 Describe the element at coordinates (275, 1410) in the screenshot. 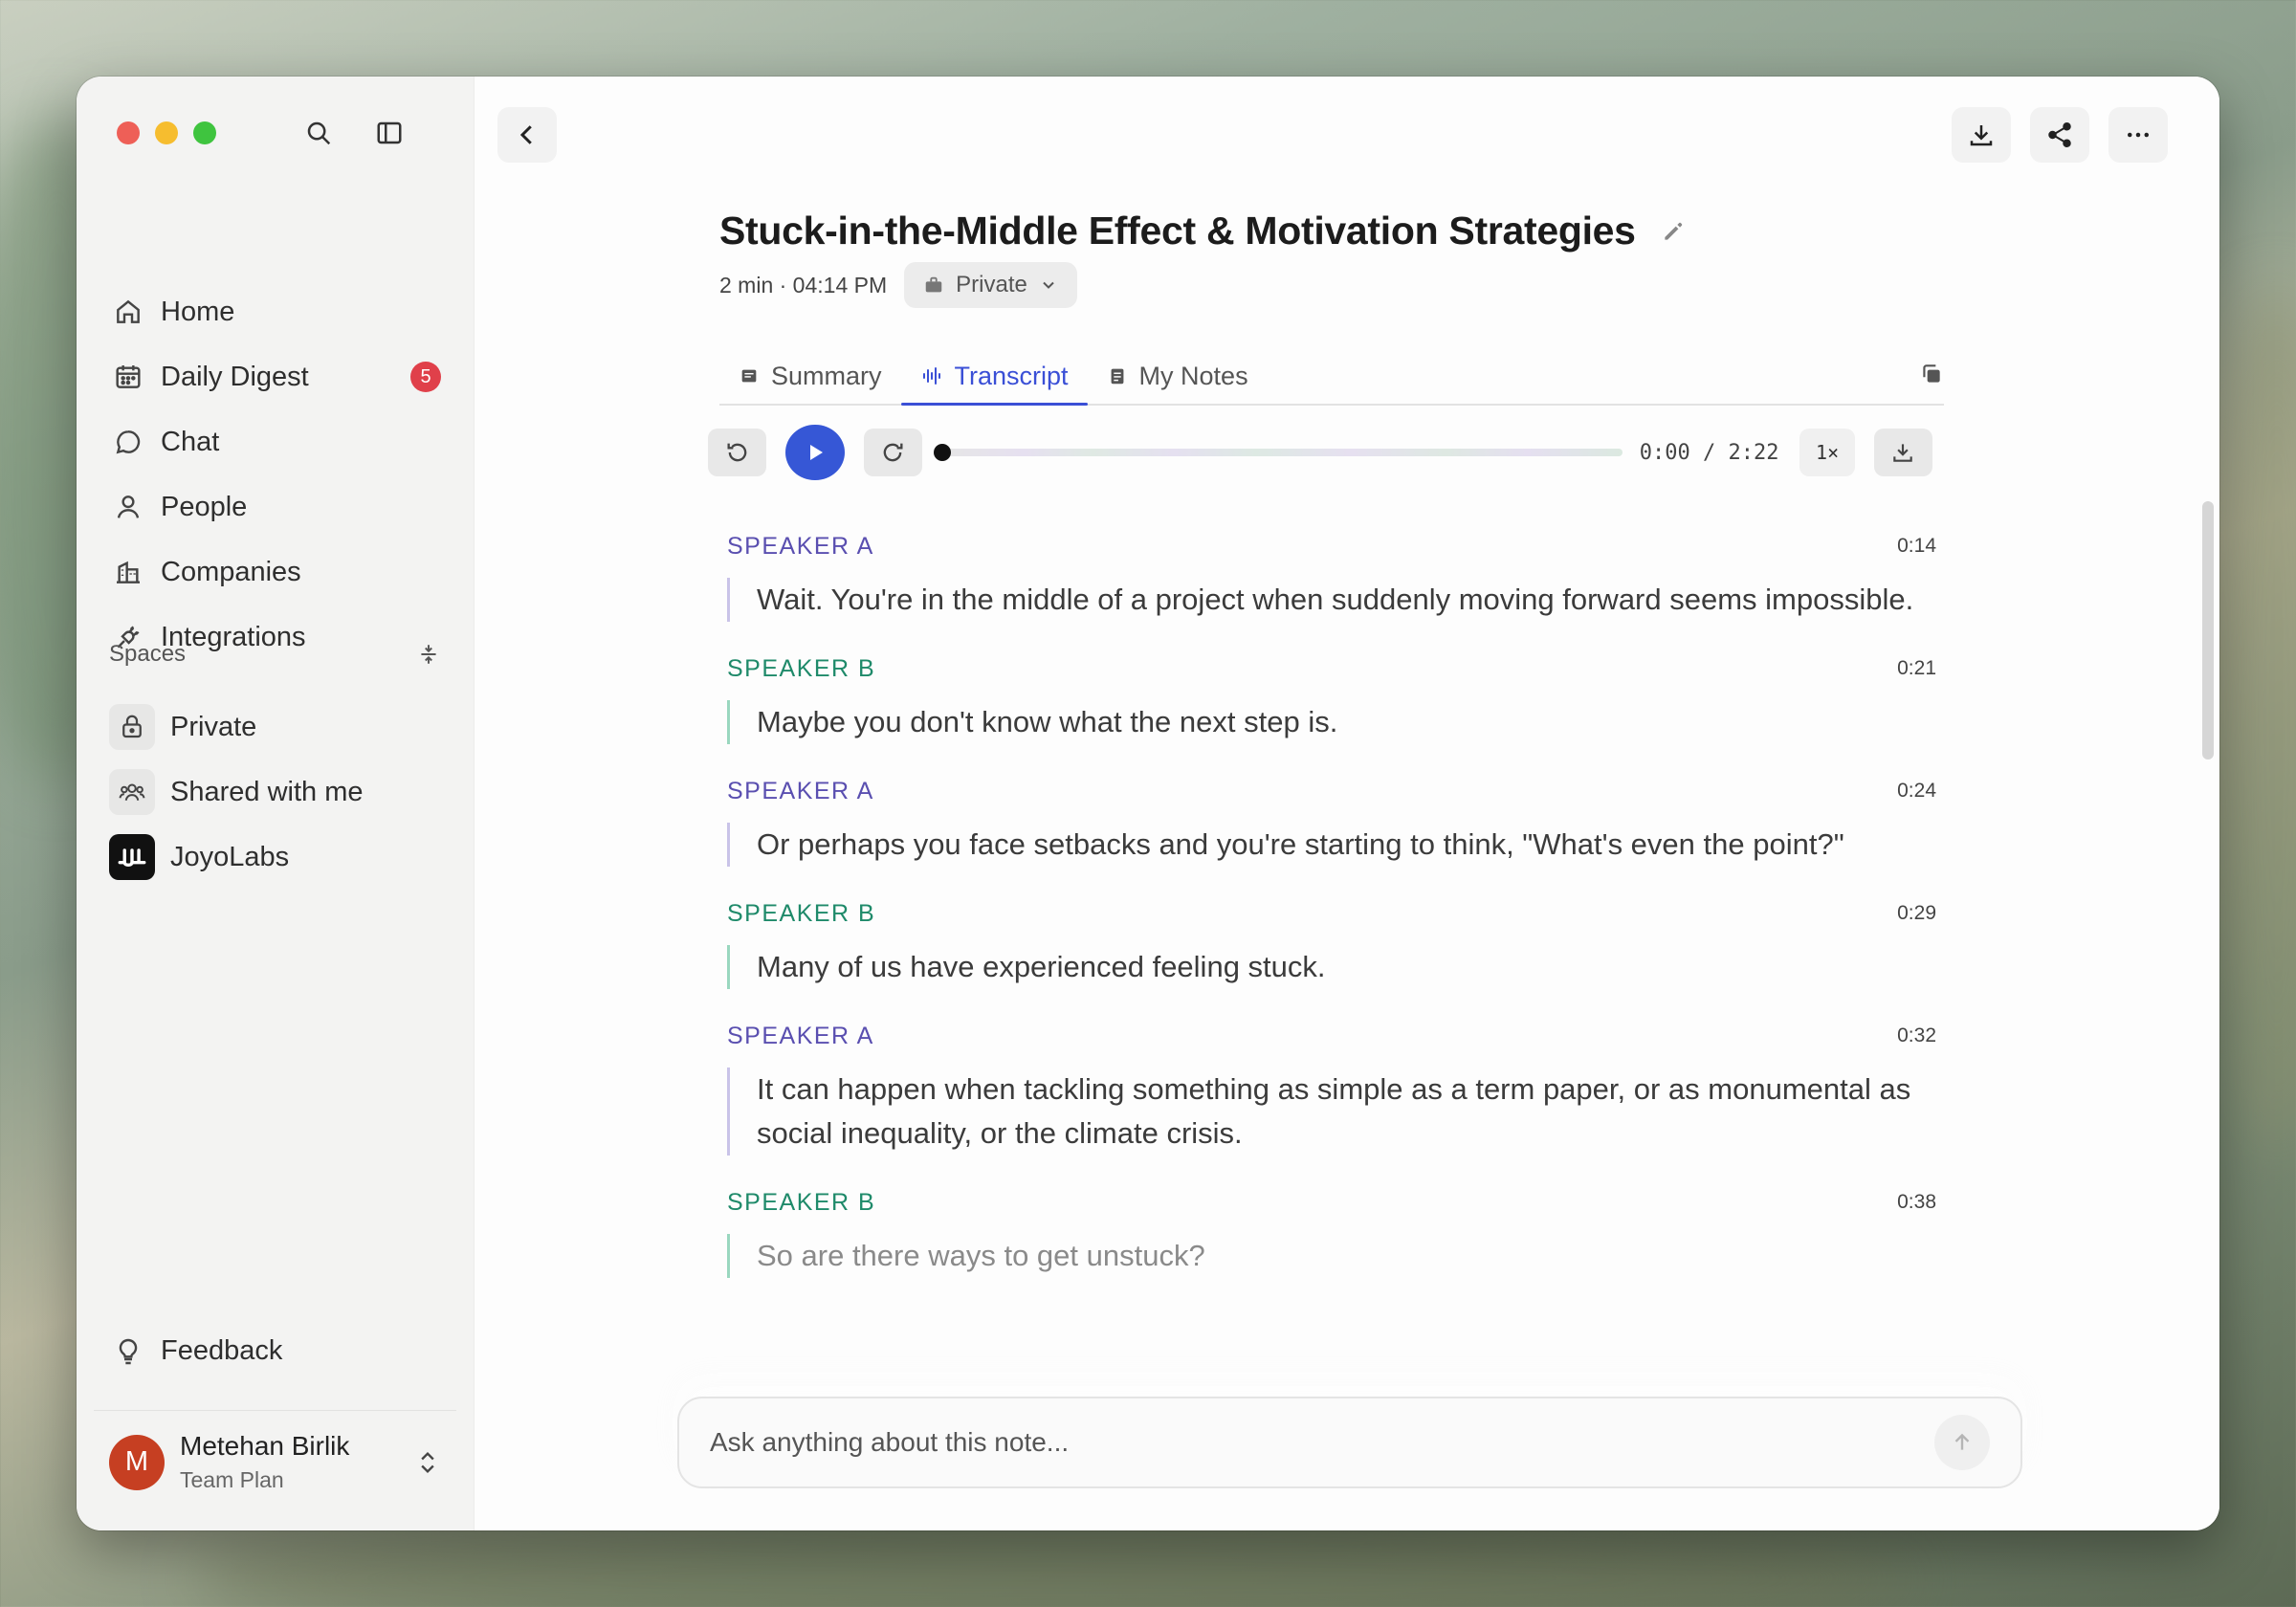

I see `sidebar-divider` at that location.